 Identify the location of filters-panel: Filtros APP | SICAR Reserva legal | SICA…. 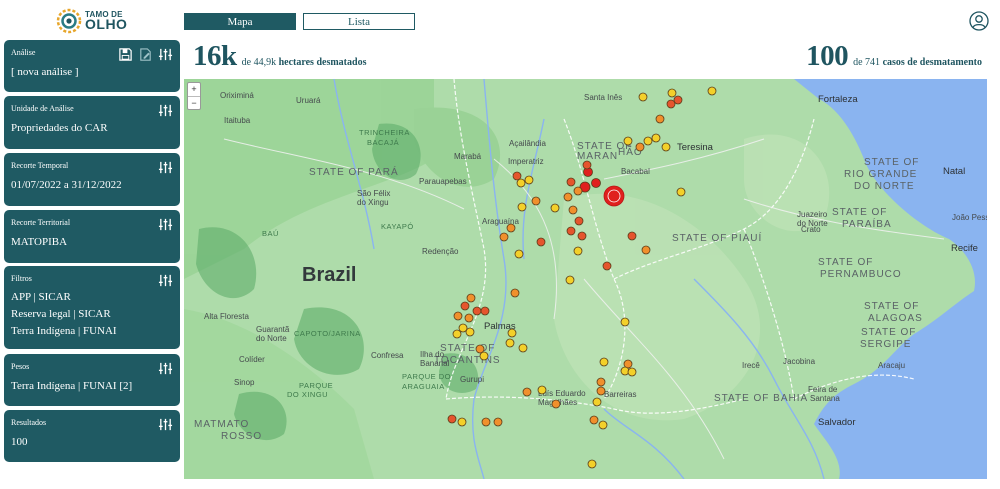
(92, 307).